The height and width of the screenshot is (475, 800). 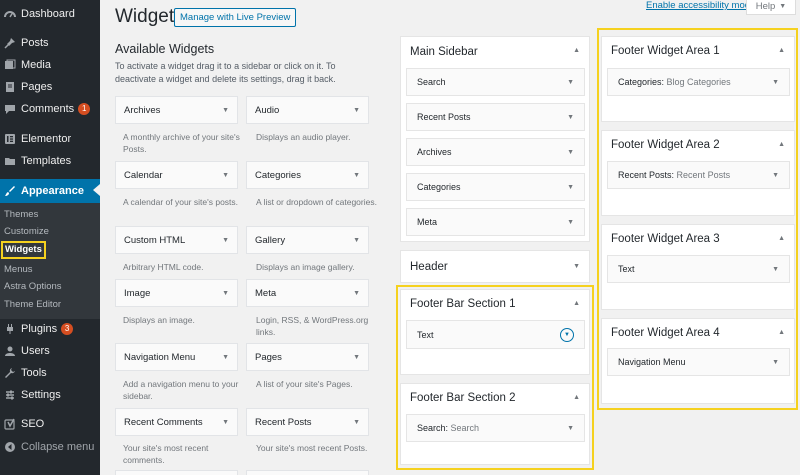 I want to click on widget-gallery: Gallery ▼, so click(x=307, y=240).